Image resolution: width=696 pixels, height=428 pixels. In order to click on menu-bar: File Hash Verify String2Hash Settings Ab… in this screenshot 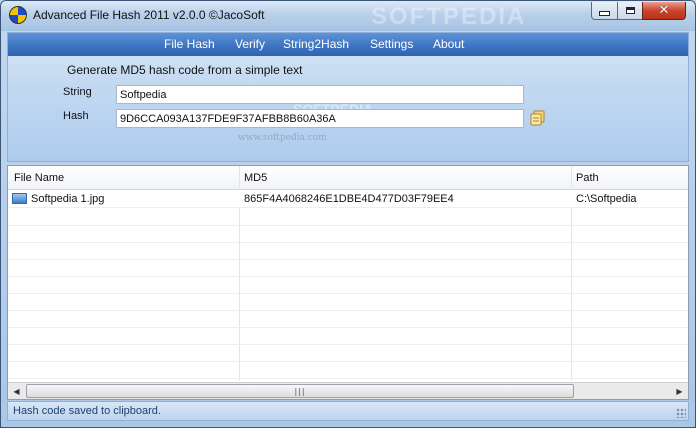, I will do `click(348, 44)`.